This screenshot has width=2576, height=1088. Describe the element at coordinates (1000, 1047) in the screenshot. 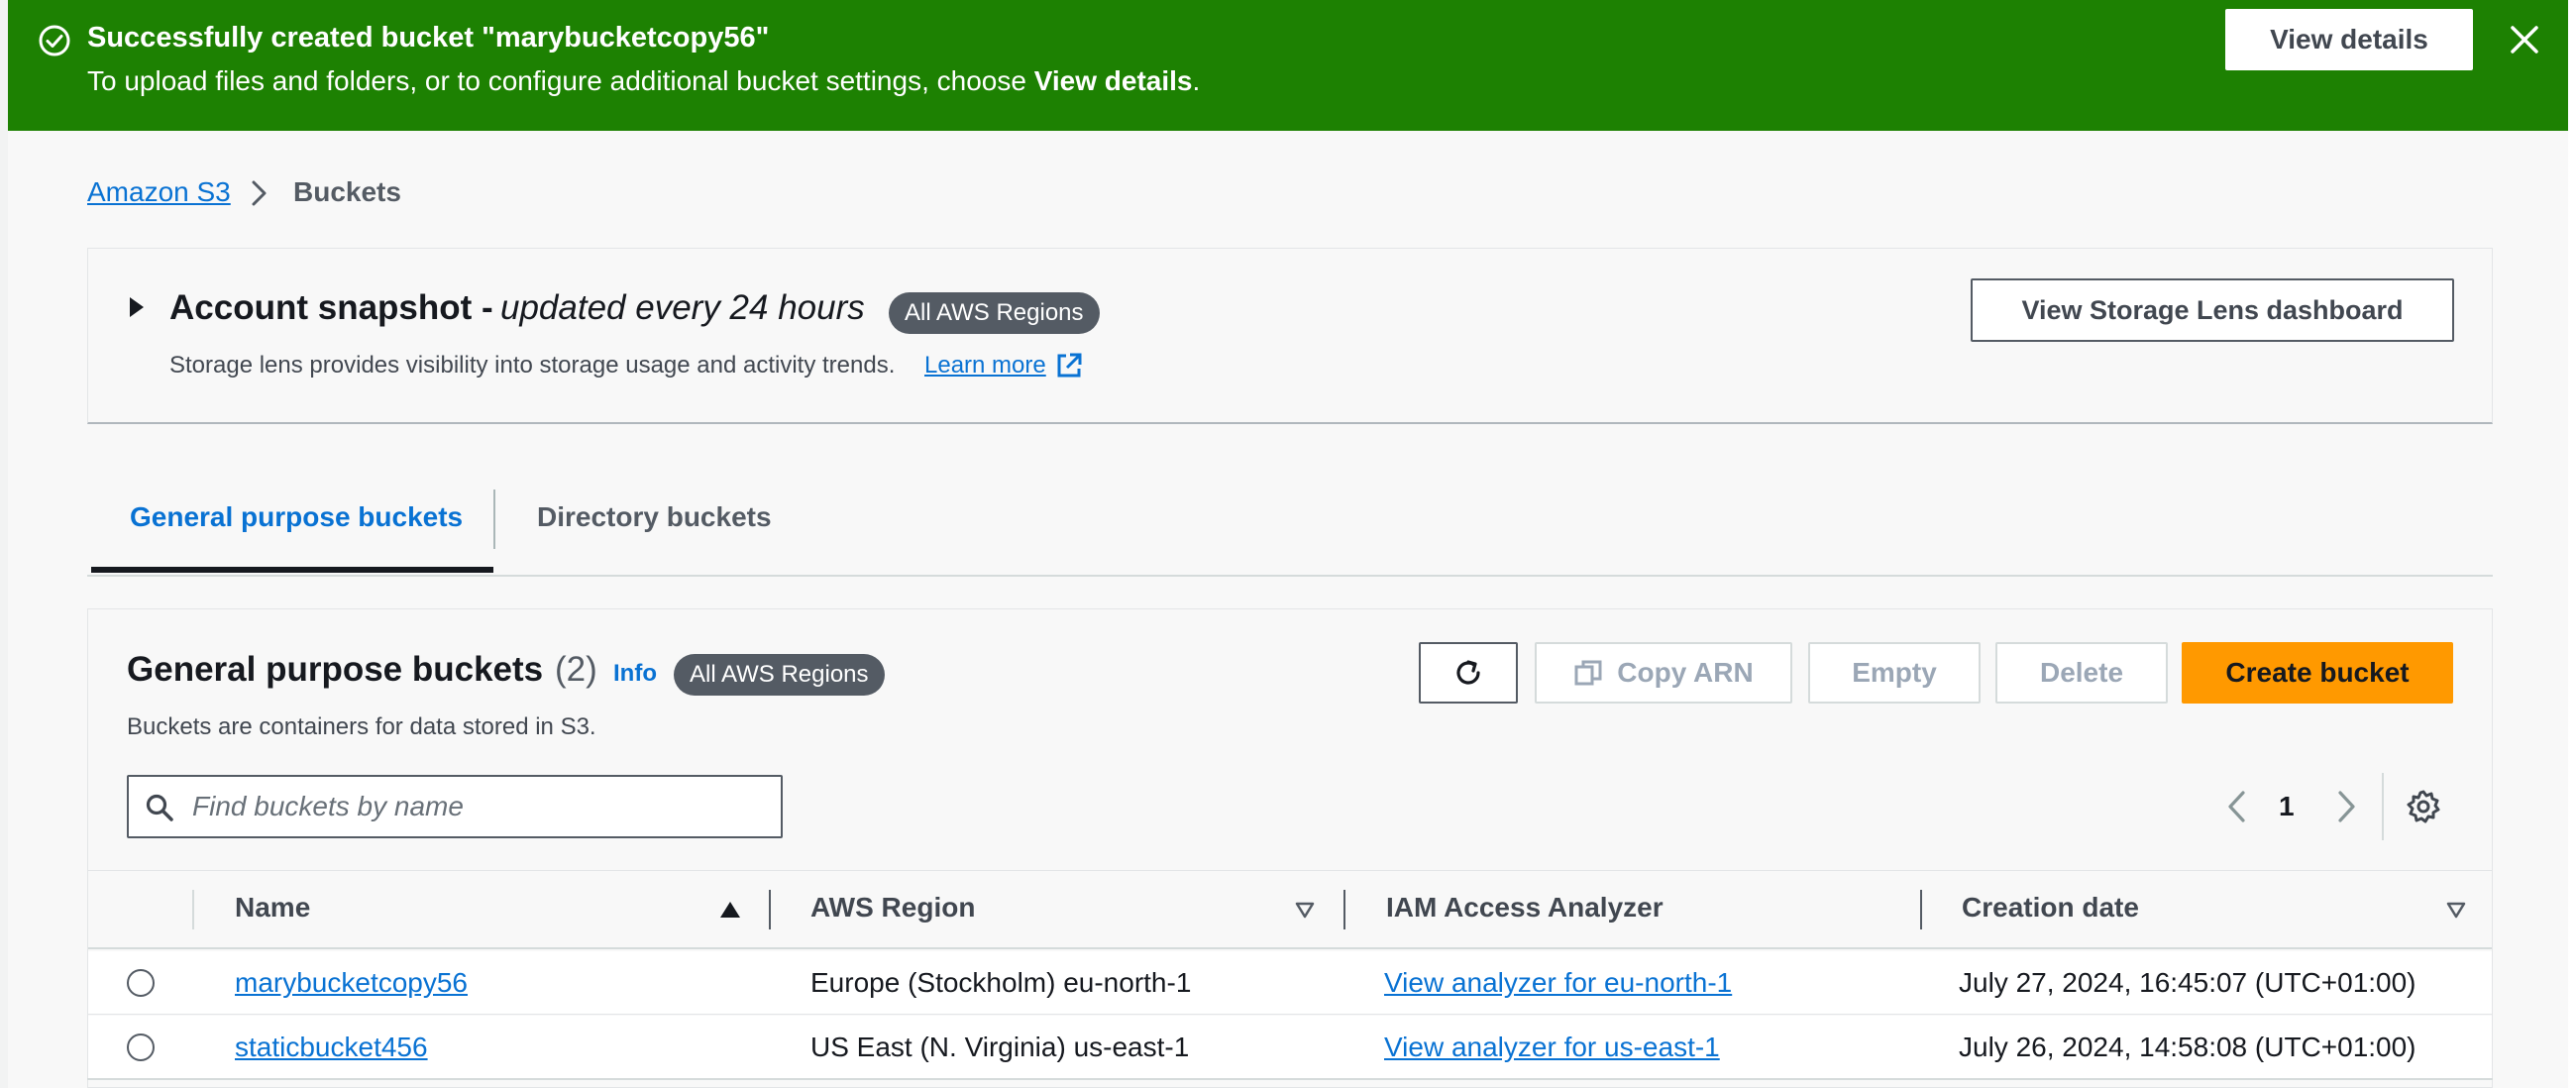

I see `bucket-region: US East (N. Virginia) us-east-1` at that location.